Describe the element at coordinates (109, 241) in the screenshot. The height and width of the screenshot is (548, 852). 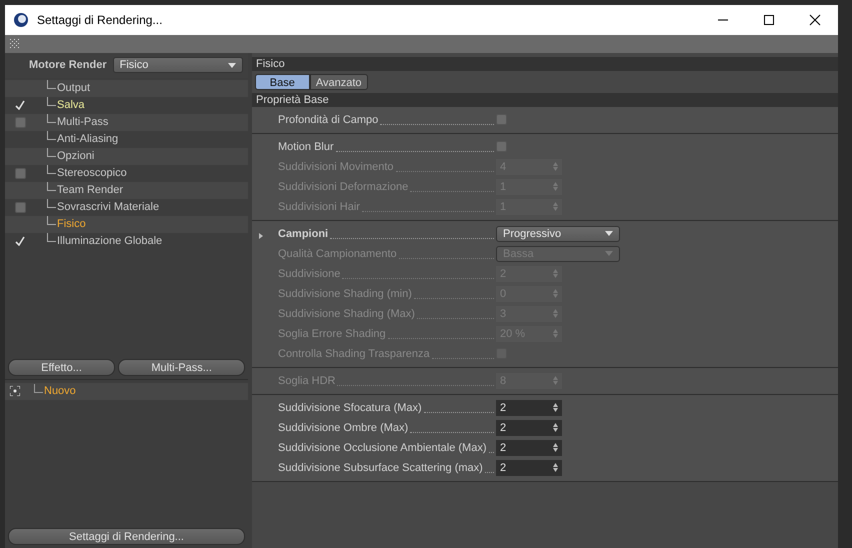
I see `sidebar-item: Illuminazione Globale` at that location.